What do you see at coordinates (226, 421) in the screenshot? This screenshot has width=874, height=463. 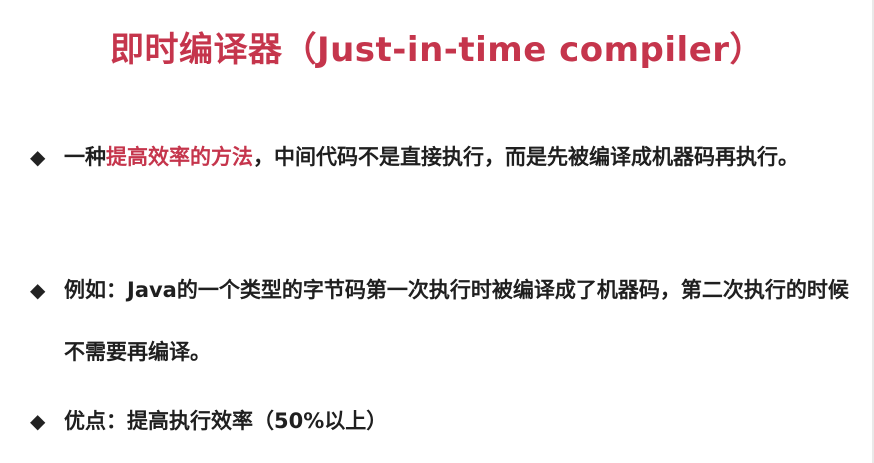 I see `bullet-text: 优点：提高执行效率（50%以上）` at bounding box center [226, 421].